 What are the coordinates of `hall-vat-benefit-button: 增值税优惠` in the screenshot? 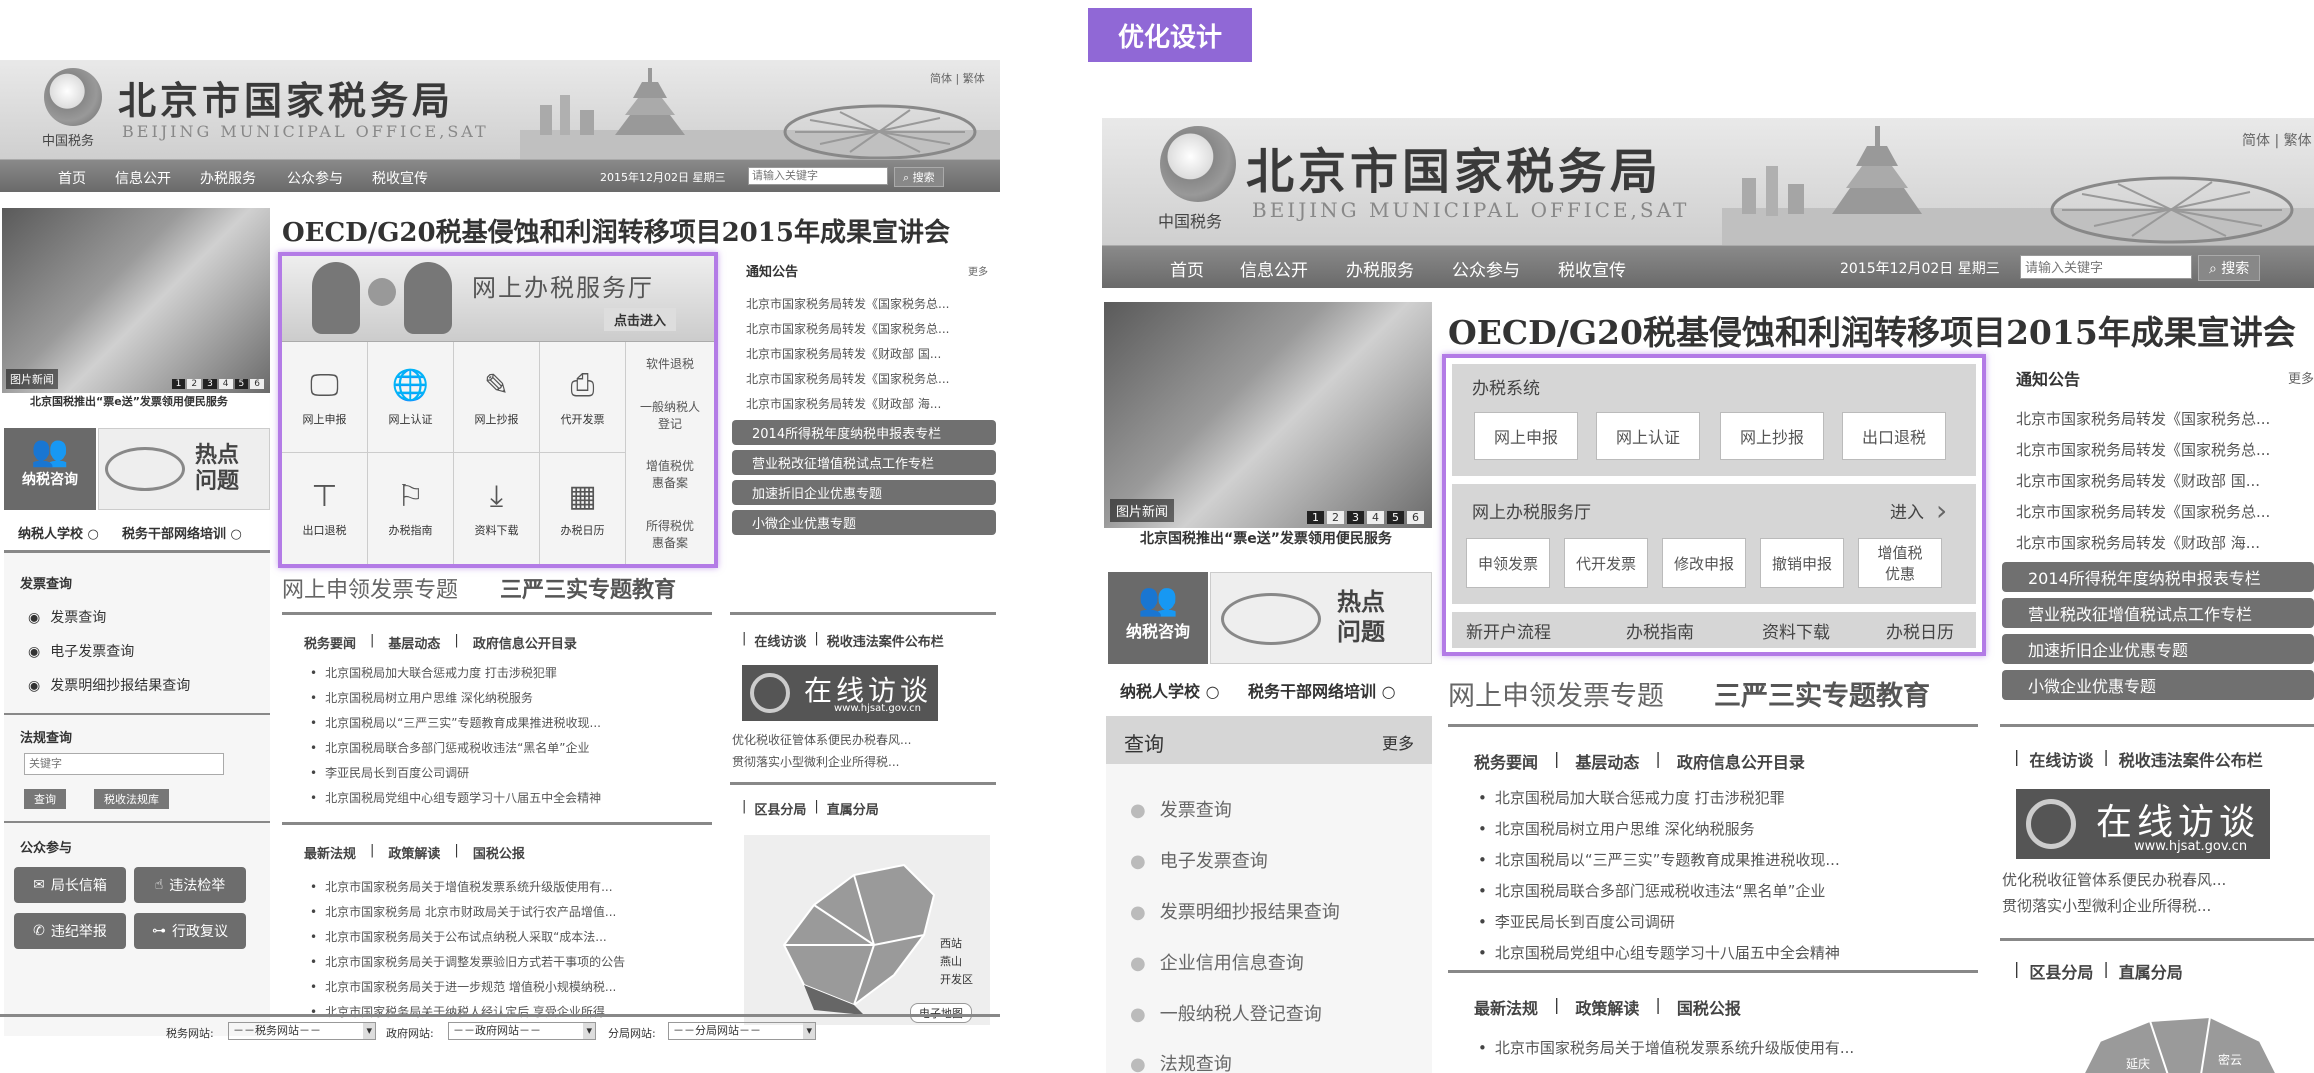 It's located at (1900, 563).